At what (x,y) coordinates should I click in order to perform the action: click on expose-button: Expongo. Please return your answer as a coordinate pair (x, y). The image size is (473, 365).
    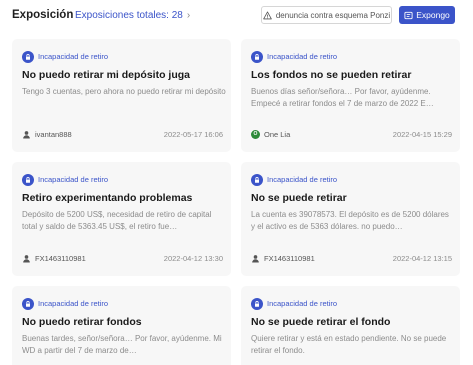
    Looking at the image, I should click on (427, 15).